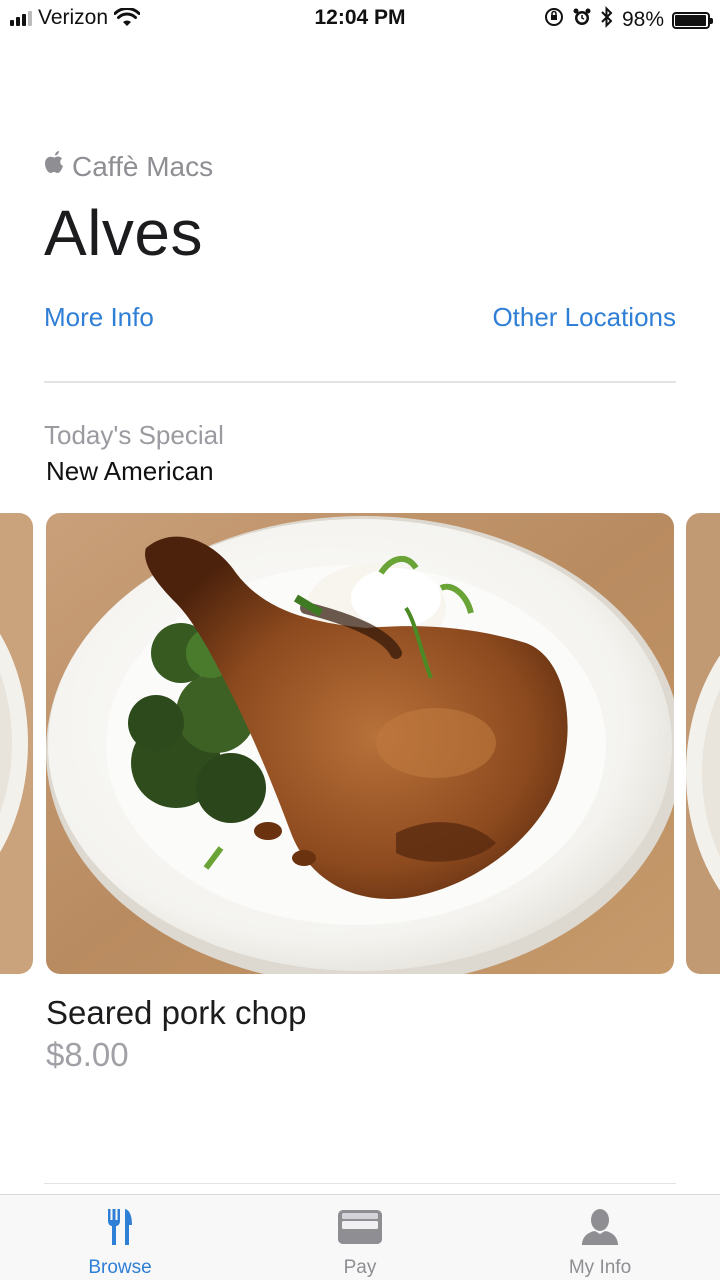  Describe the element at coordinates (360, 317) in the screenshot. I see `header-links: More Info Other Locations` at that location.